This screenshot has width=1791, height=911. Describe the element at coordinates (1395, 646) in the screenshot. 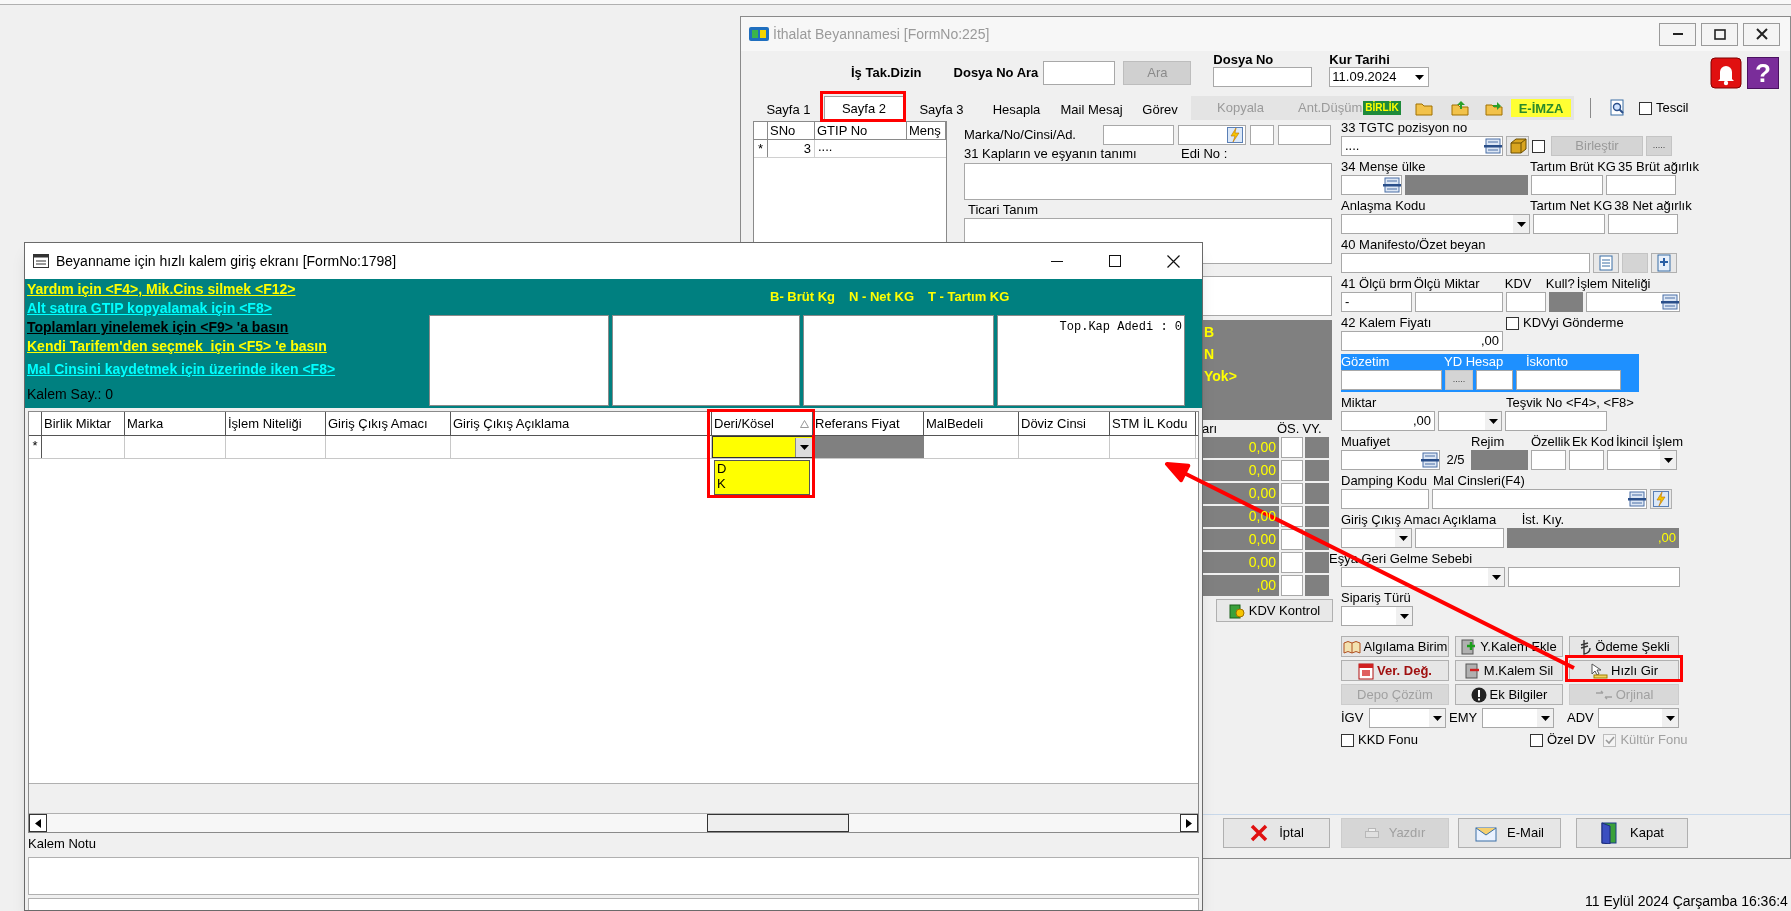

I see `action-button: Algılama Birim` at that location.